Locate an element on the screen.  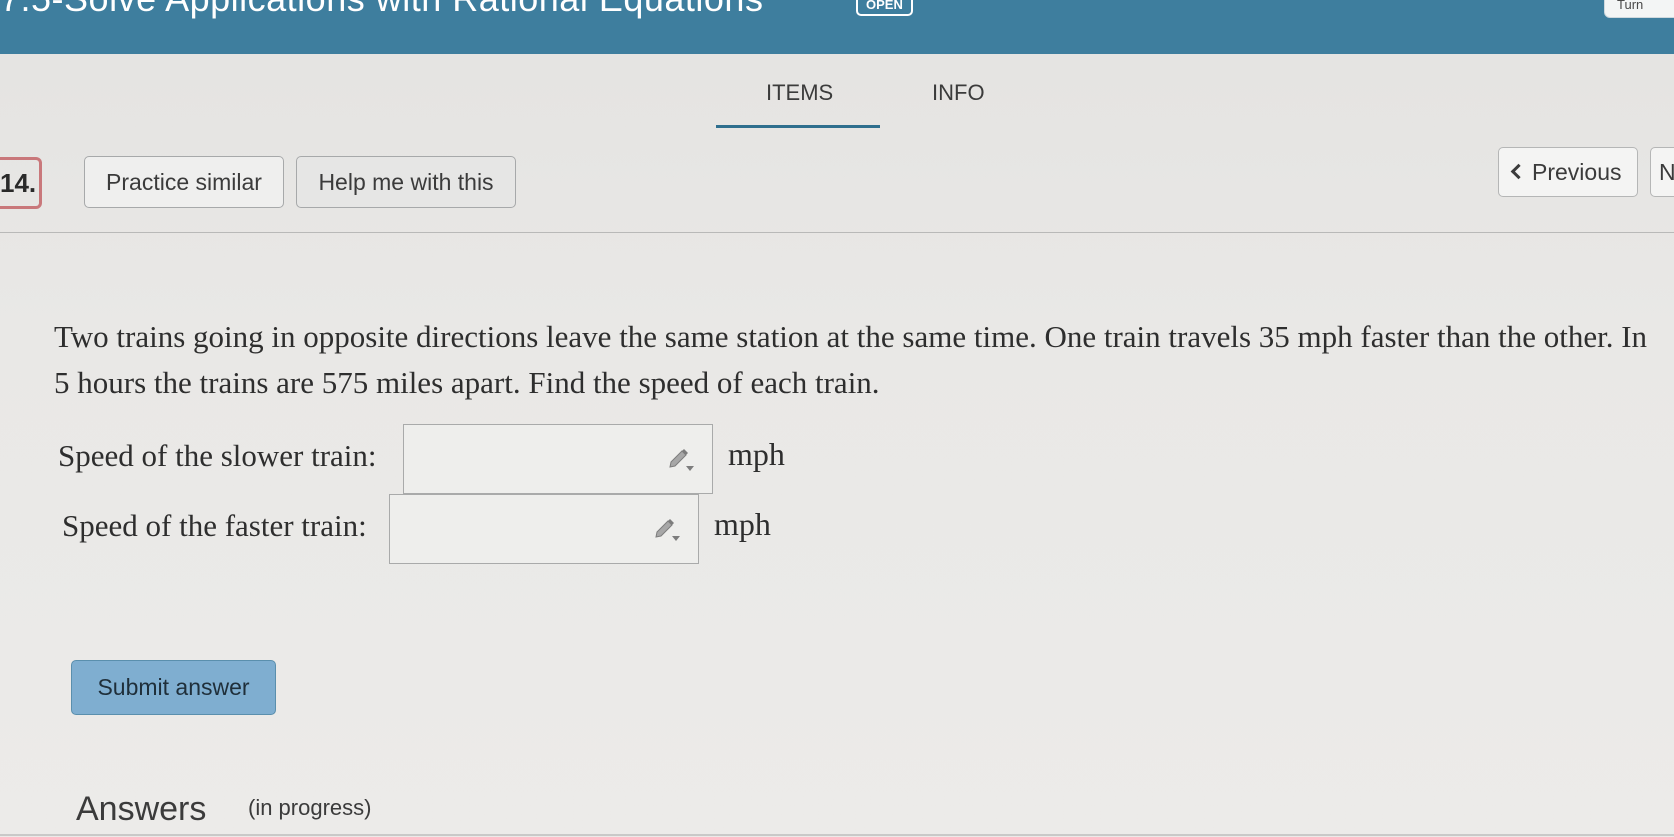
faster-train-unit: mph is located at coordinates (742, 524).